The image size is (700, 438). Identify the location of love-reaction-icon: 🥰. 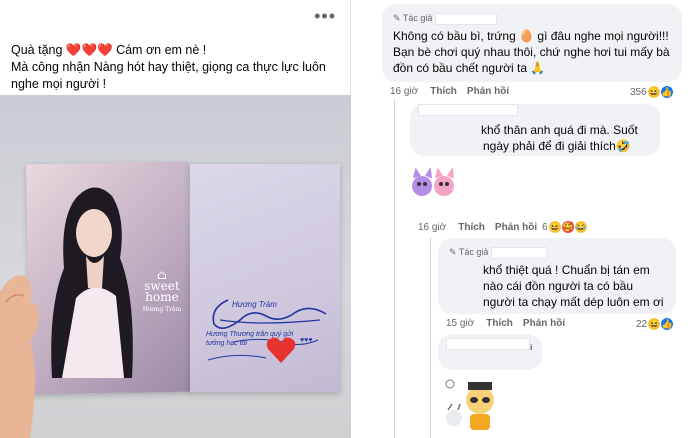
(567, 227).